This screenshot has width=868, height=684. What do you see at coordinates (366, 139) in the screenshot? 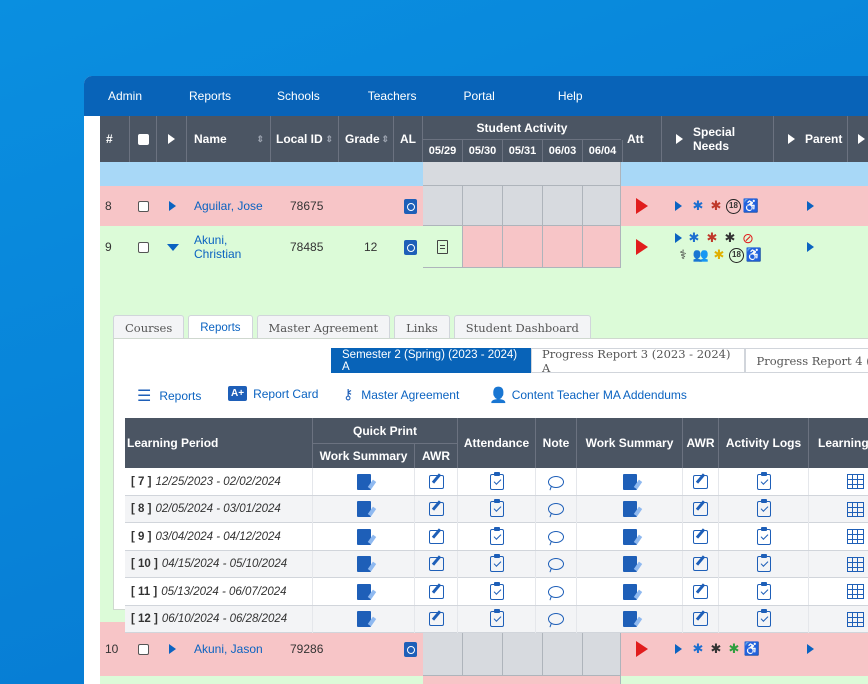
I see `col-grade: Grade ⇕` at bounding box center [366, 139].